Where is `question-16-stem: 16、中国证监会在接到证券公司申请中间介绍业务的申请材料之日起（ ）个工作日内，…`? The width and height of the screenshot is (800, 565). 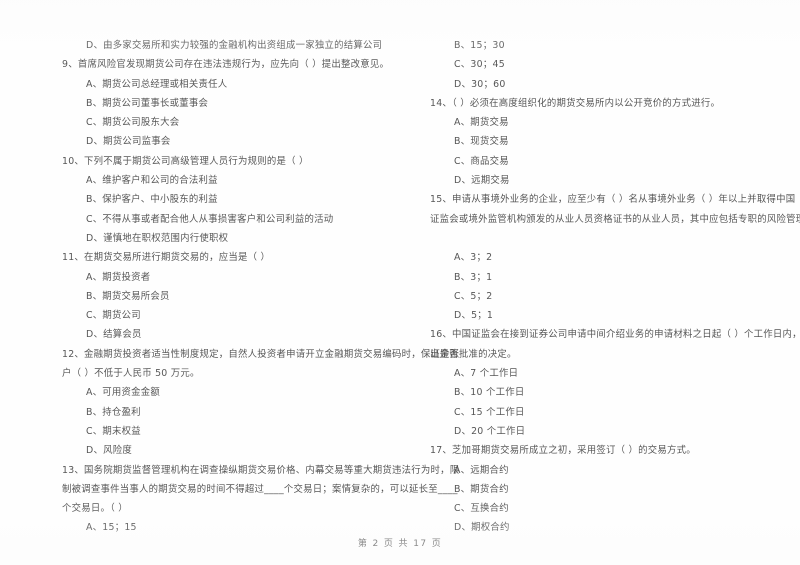 question-16-stem: 16、中国证监会在接到证券公司申请中间介绍业务的申请材料之日起（ ）个工作日内，… is located at coordinates (615, 335).